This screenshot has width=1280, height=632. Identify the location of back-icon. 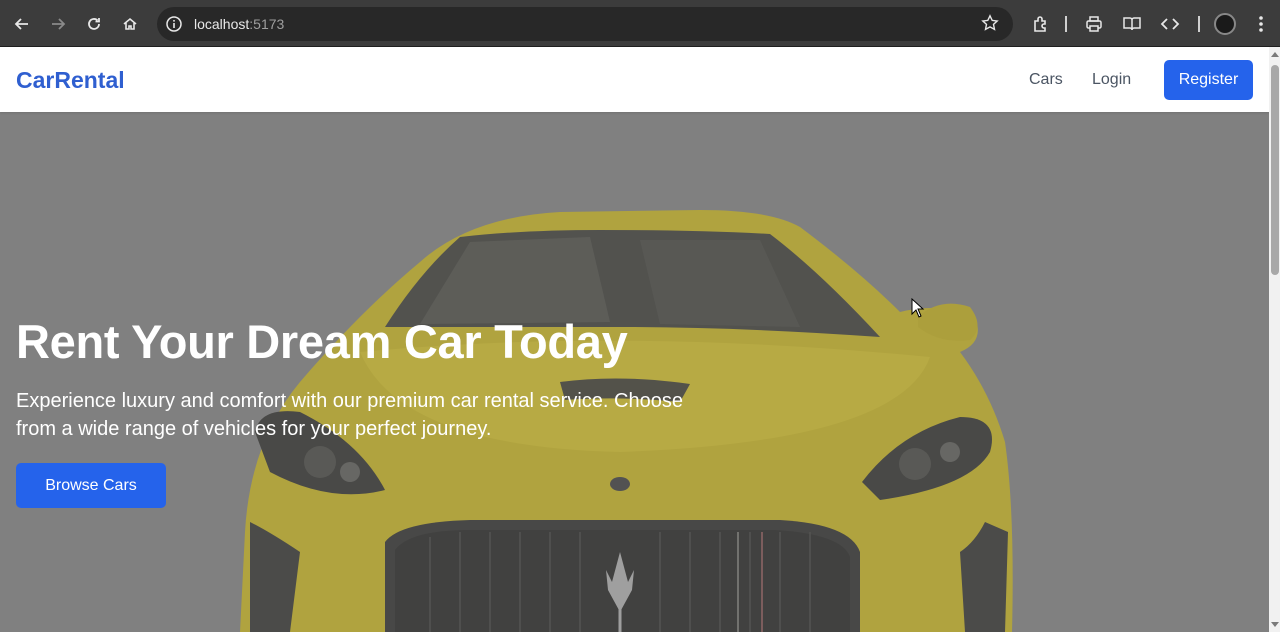
(22, 24).